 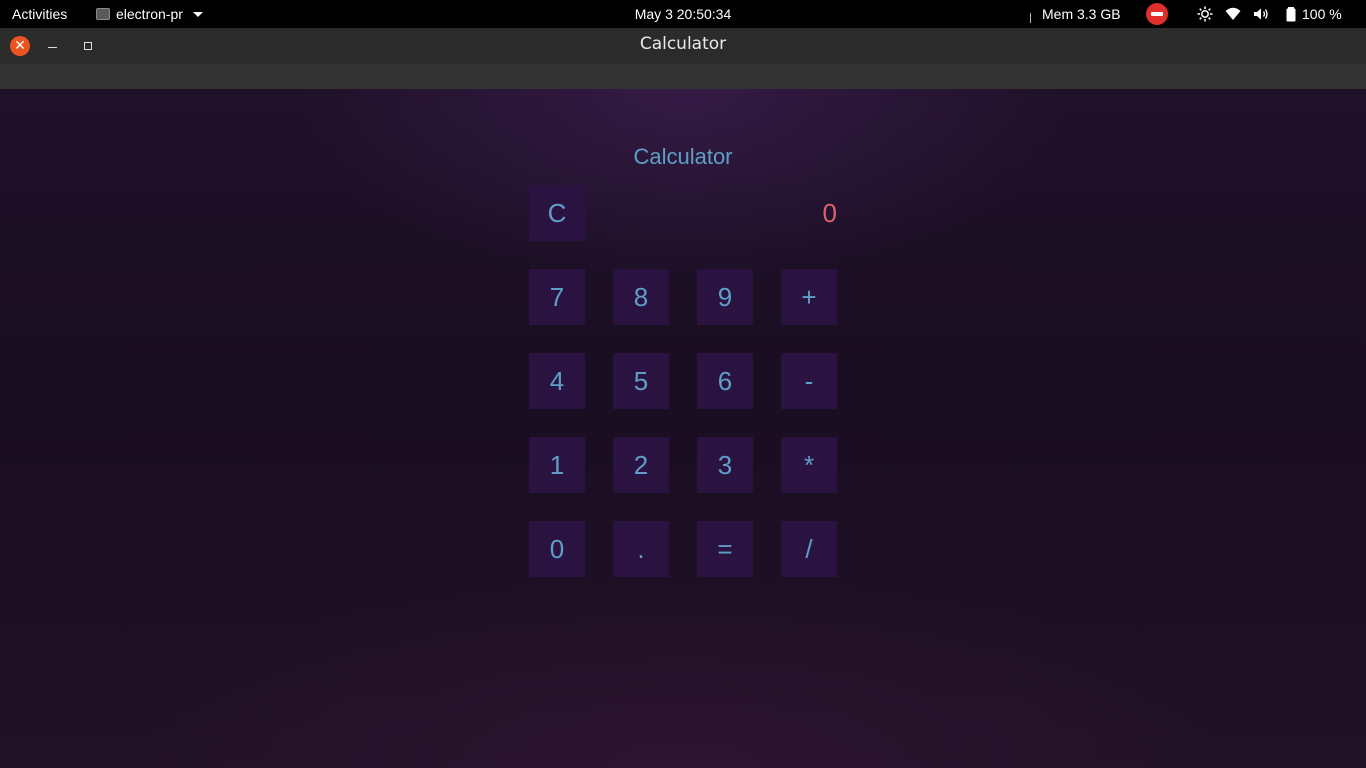 What do you see at coordinates (725, 297) in the screenshot?
I see `key-9: 9` at bounding box center [725, 297].